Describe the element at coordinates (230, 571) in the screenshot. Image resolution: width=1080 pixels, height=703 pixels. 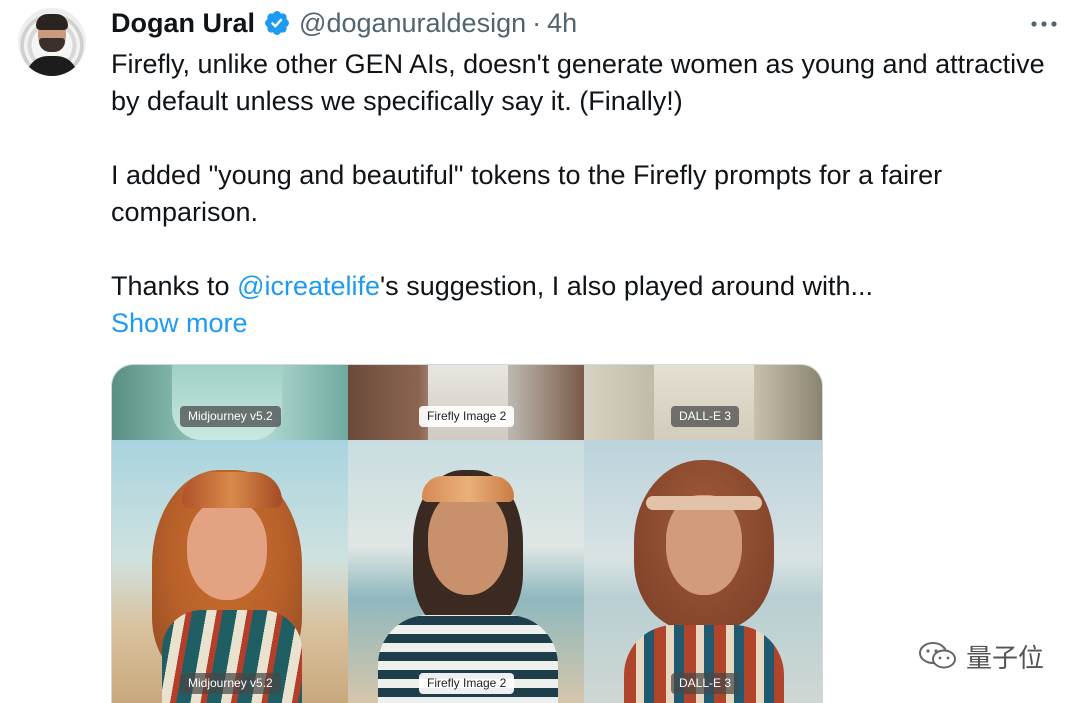
I see `portrait-midjourney` at that location.